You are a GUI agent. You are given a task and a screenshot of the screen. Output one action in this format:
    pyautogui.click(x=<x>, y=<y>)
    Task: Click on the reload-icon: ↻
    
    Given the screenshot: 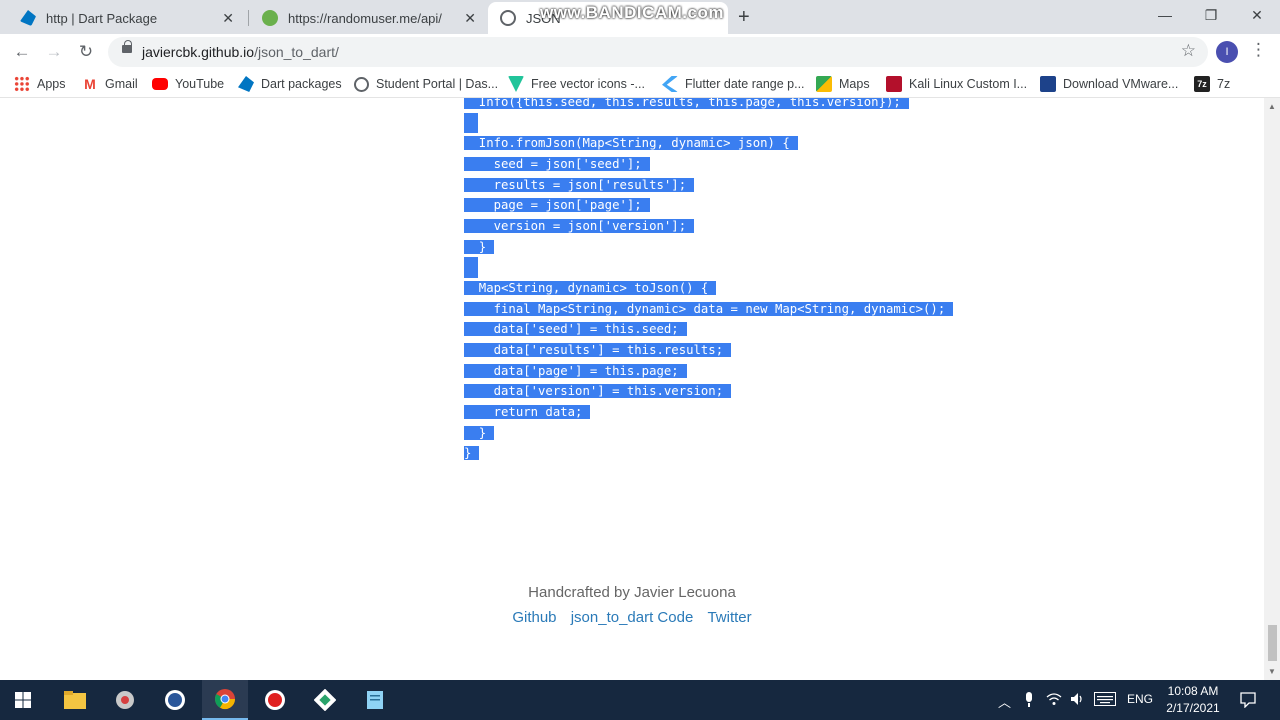 What is the action you would take?
    pyautogui.click(x=86, y=52)
    